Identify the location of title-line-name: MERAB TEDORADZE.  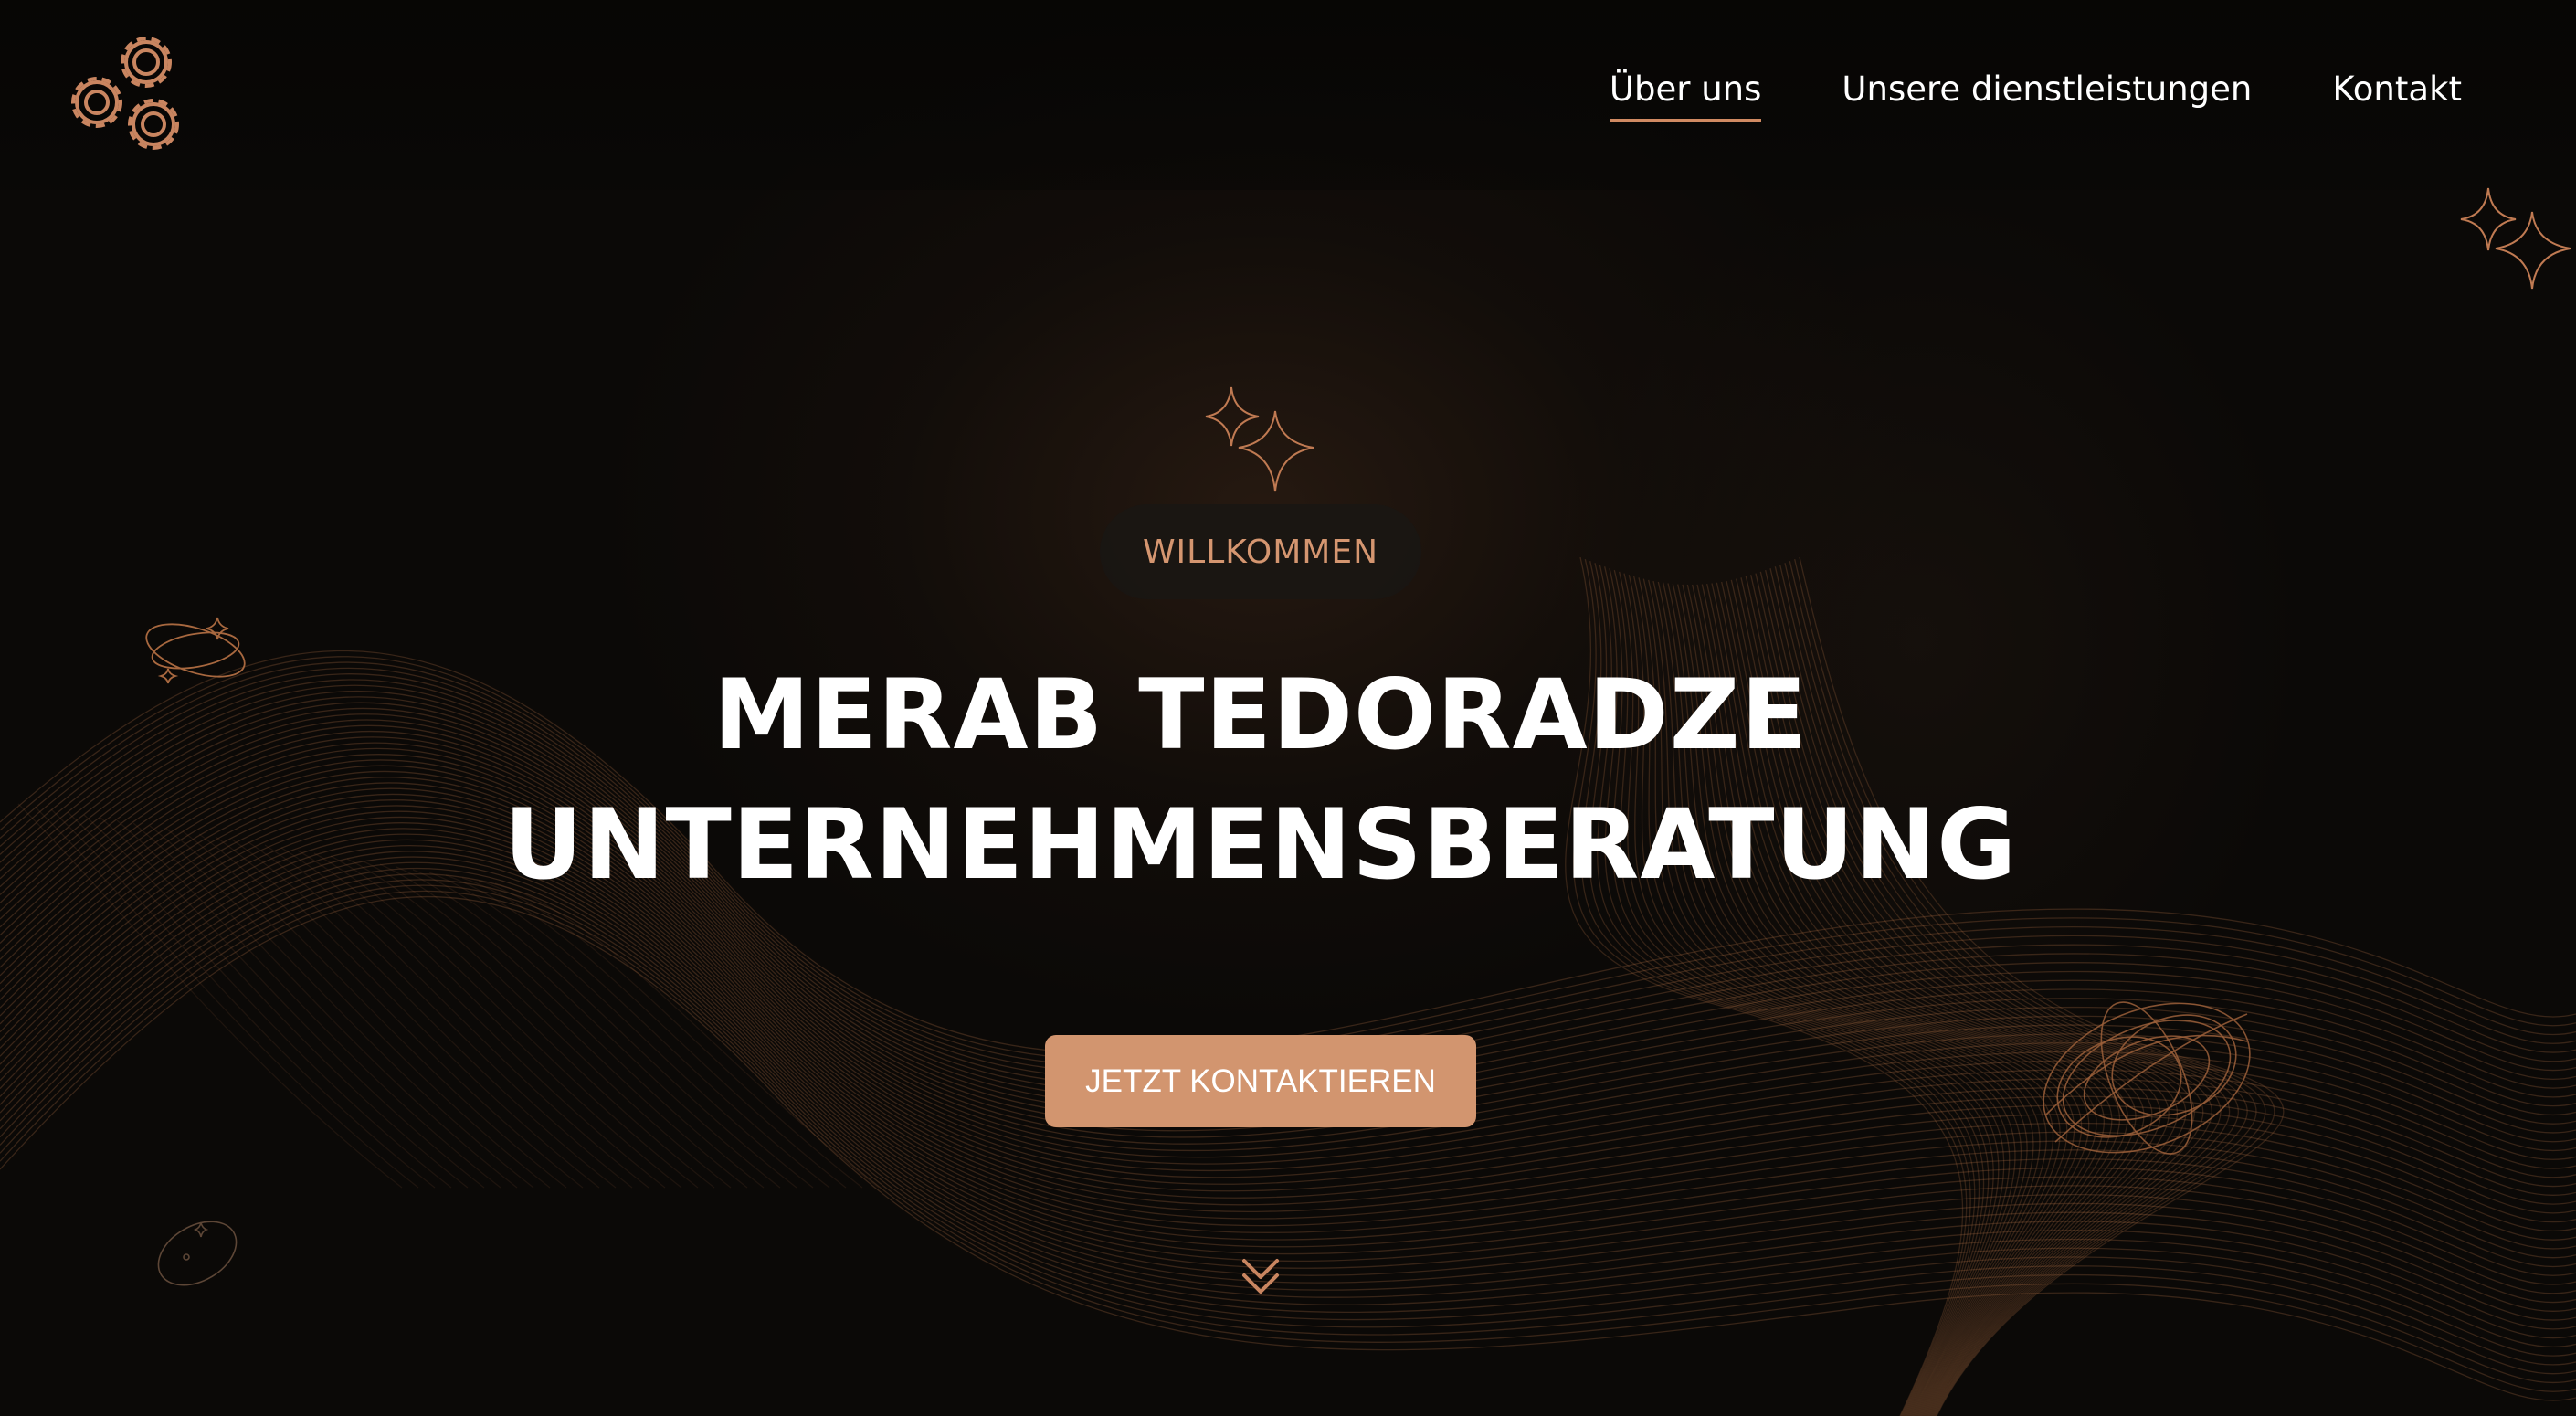
(1261, 715).